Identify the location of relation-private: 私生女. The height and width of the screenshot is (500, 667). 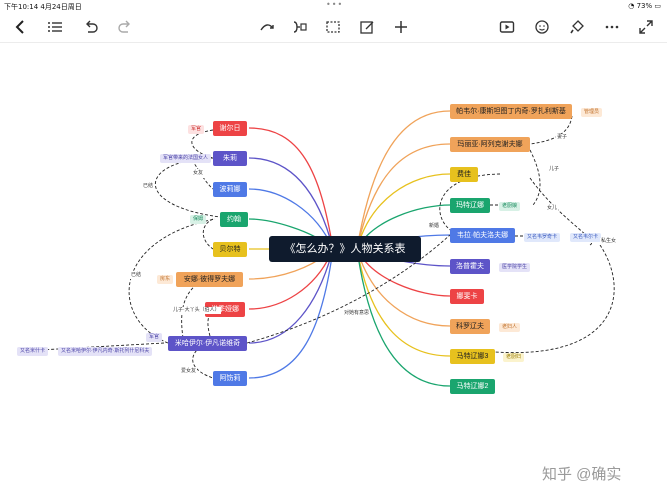
(609, 241).